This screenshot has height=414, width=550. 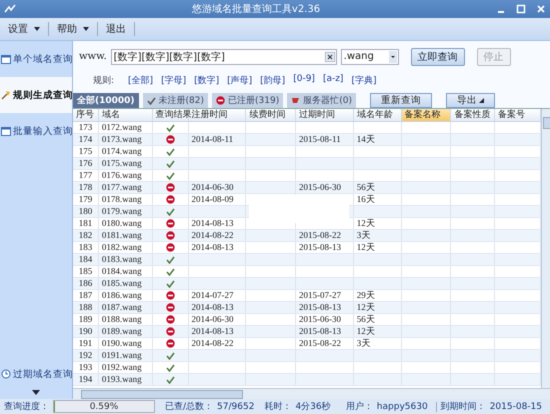 What do you see at coordinates (86, 271) in the screenshot?
I see `table-cell: 185` at bounding box center [86, 271].